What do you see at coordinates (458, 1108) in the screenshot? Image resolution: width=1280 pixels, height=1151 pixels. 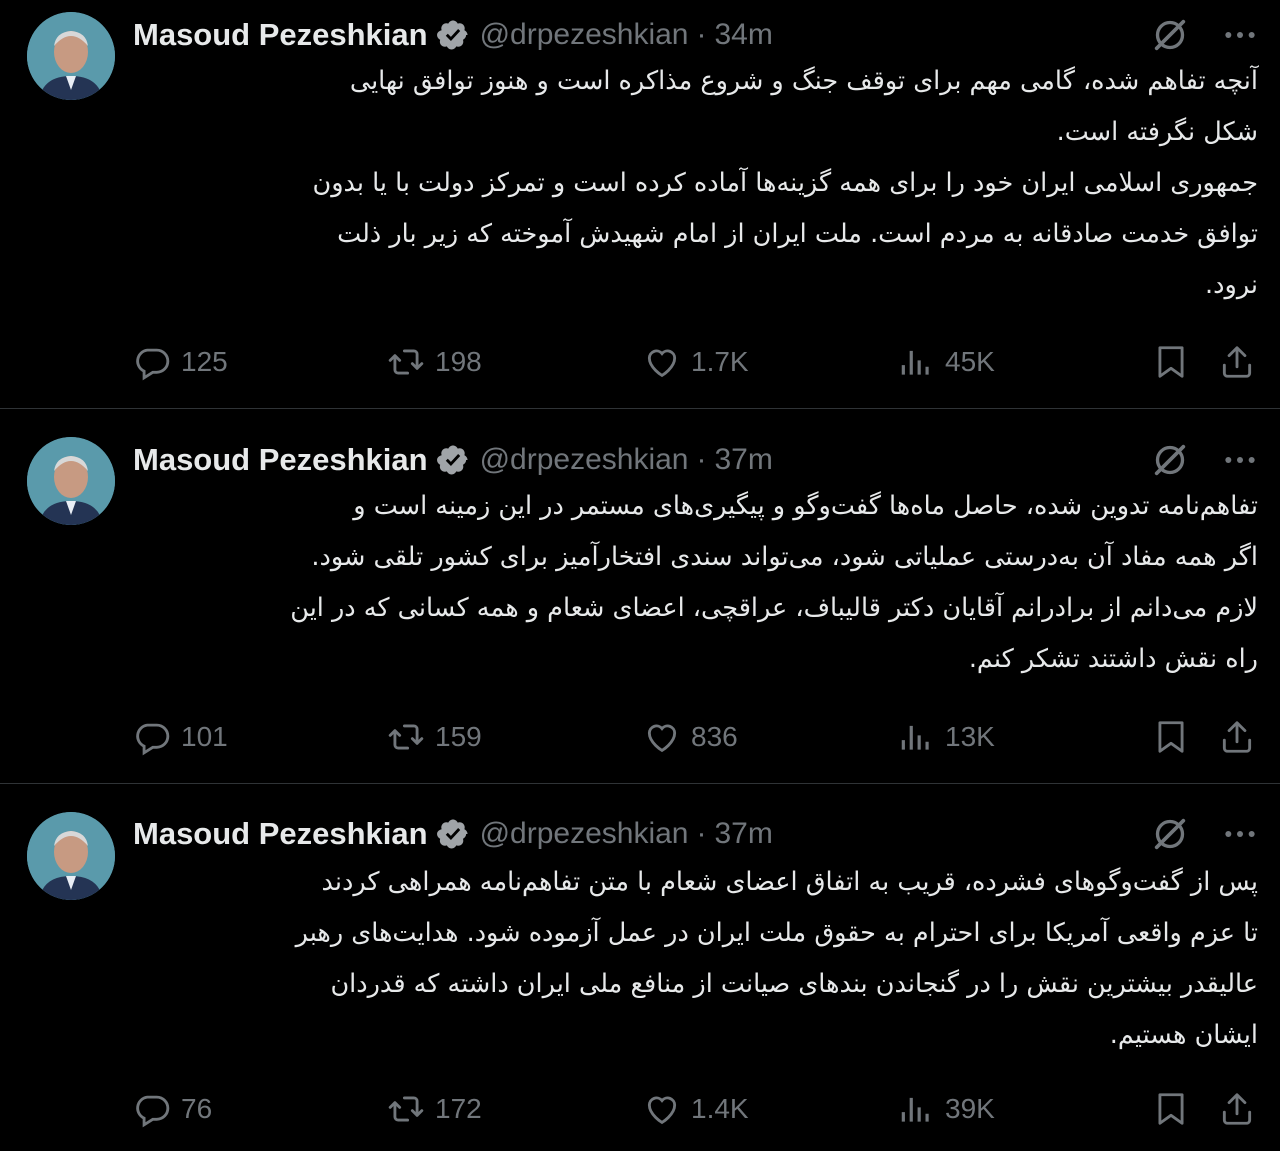 I see `repost-count: 172` at bounding box center [458, 1108].